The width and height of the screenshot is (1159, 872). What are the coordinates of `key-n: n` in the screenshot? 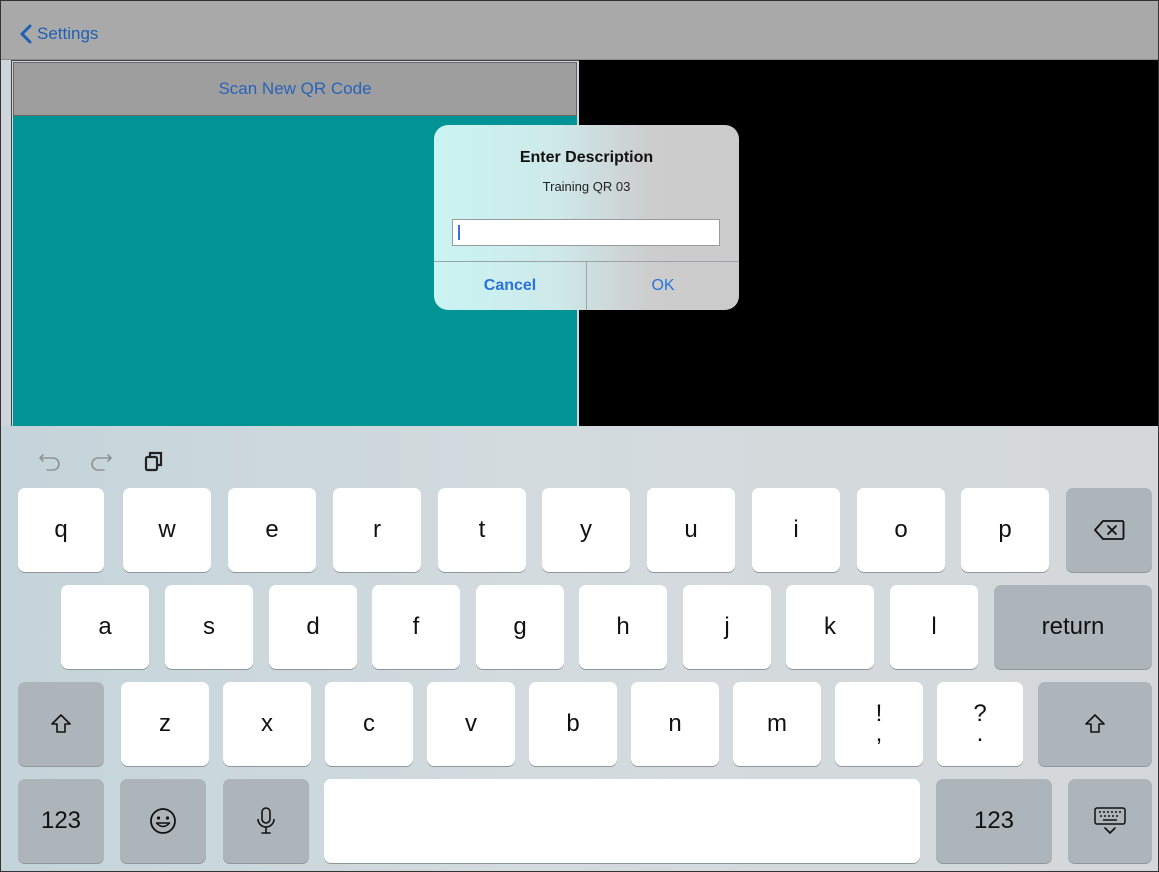 It's located at (675, 724).